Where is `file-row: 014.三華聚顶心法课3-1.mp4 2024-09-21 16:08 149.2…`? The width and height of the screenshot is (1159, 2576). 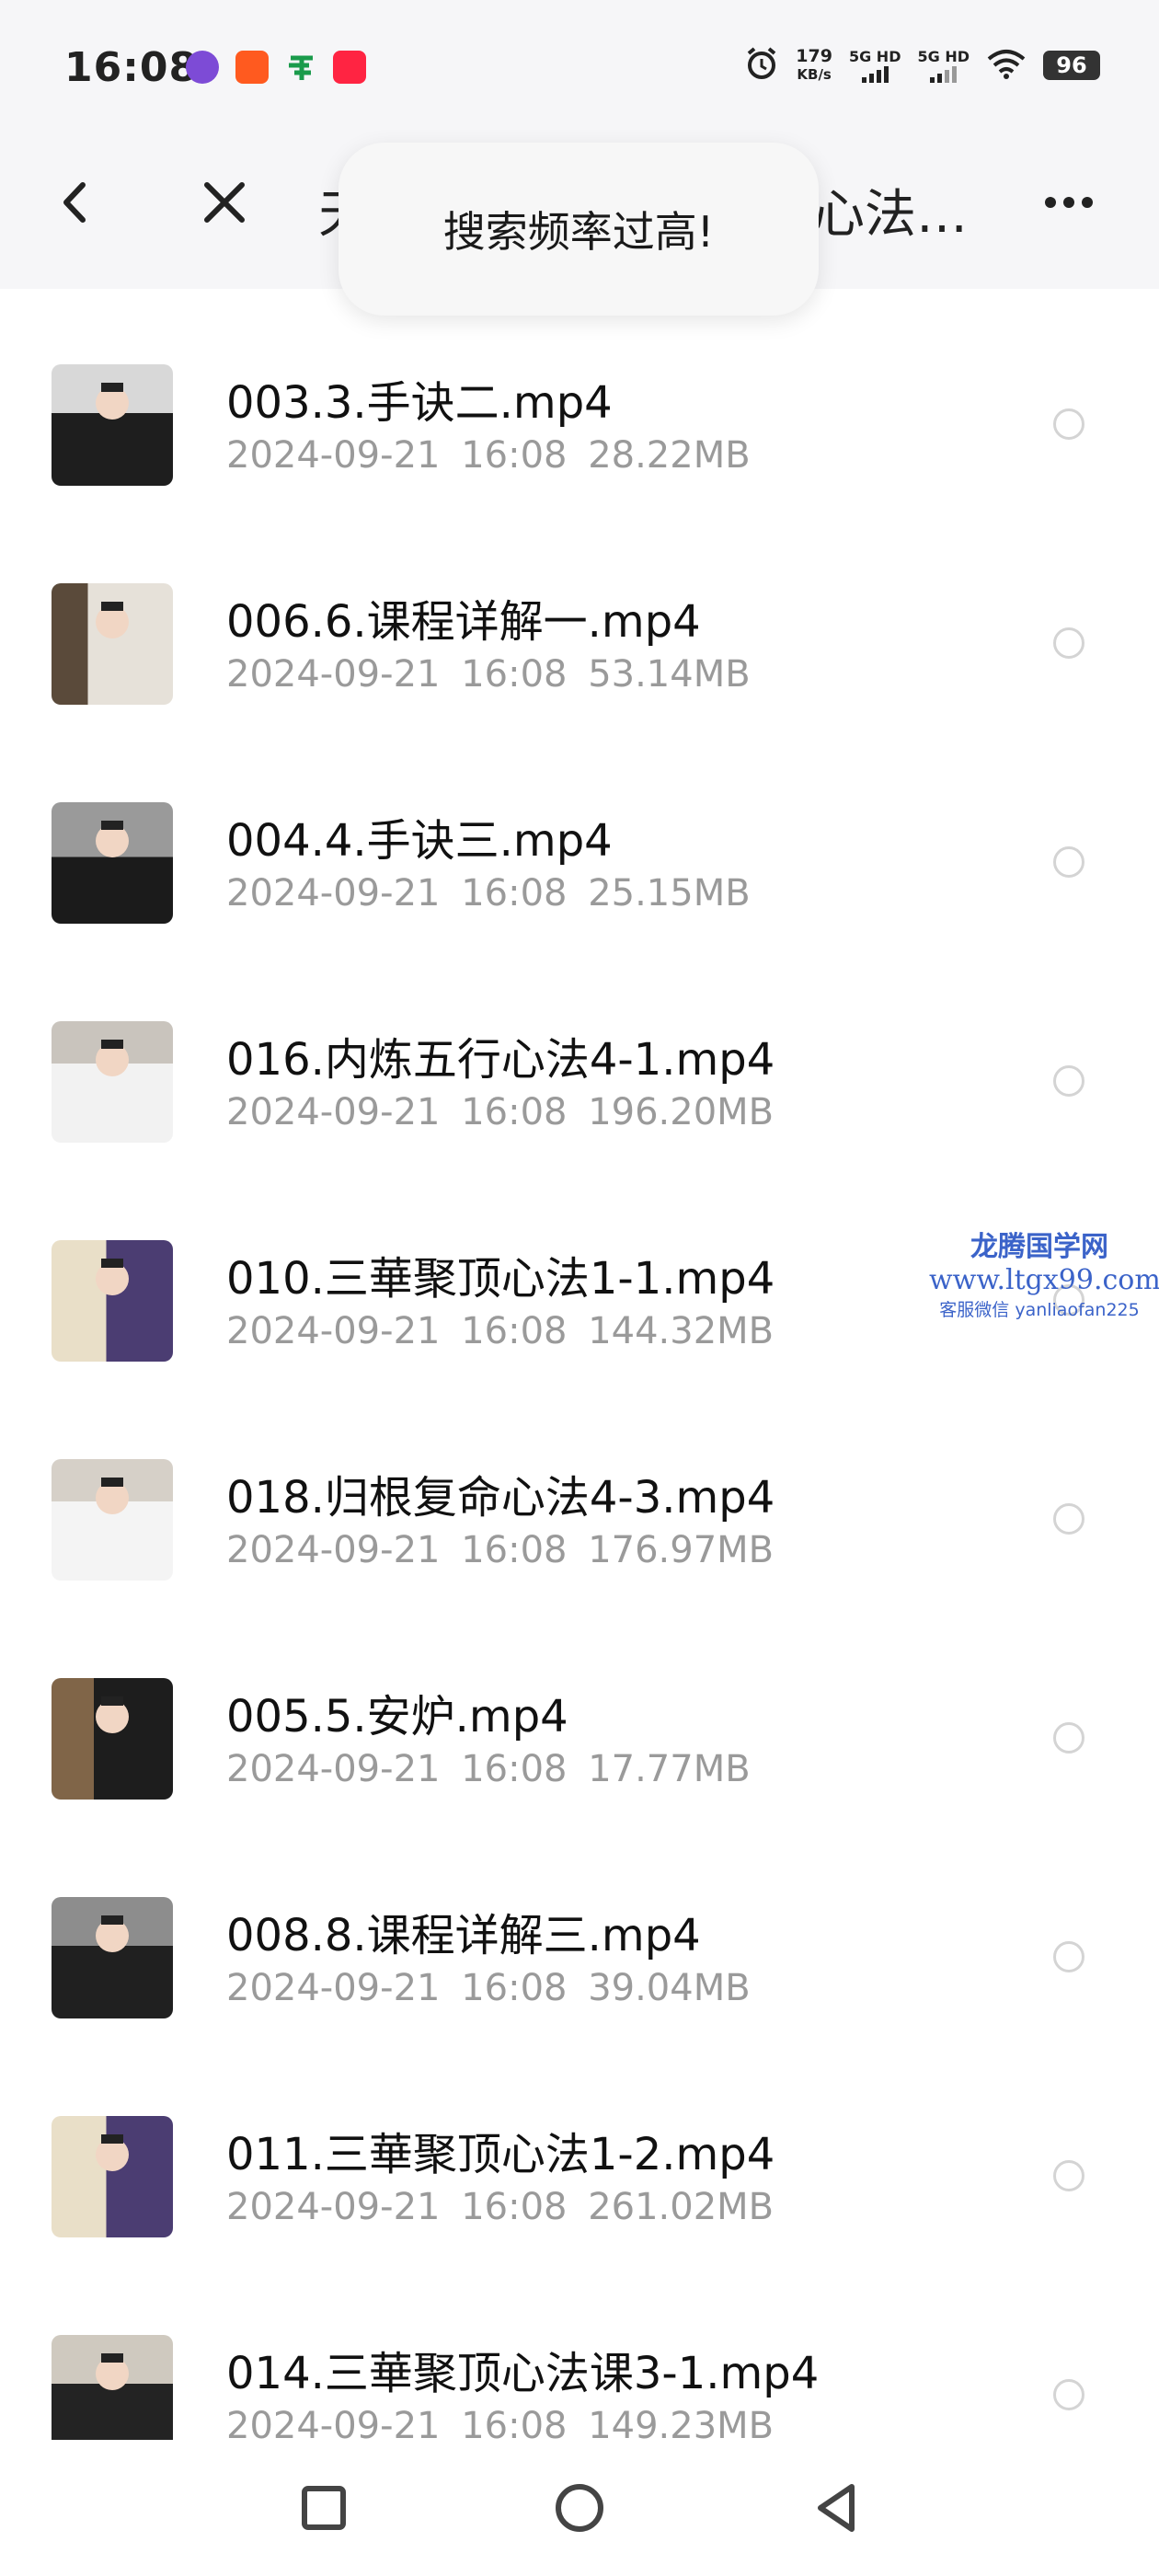 file-row: 014.三華聚顶心法课3-1.mp4 2024-09-21 16:08 149.2… is located at coordinates (579, 2371).